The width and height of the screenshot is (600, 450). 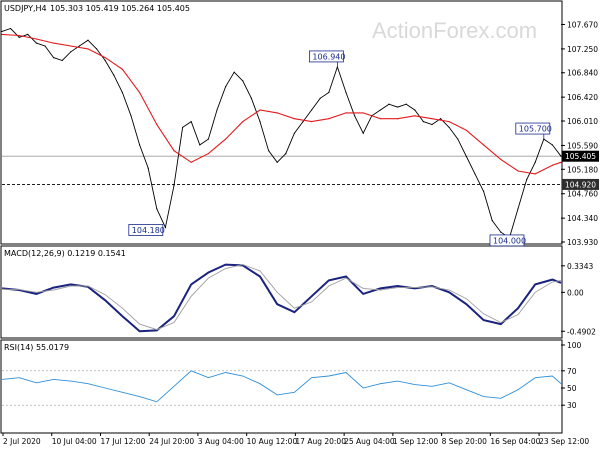 What do you see at coordinates (535, 129) in the screenshot?
I see `annotation-label: 105.700` at bounding box center [535, 129].